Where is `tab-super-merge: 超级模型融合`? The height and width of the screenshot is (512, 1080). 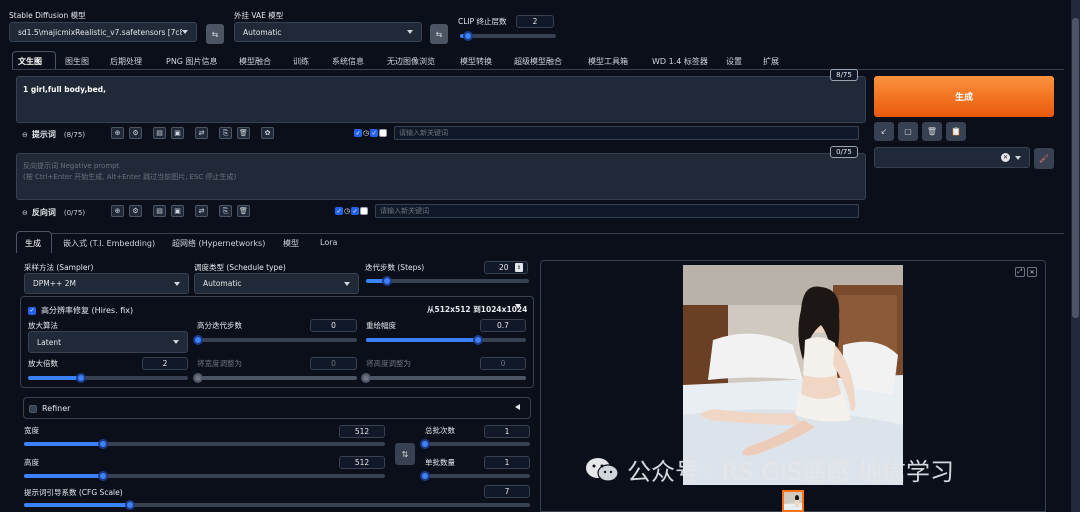 tab-super-merge: 超级模型融合 is located at coordinates (538, 61).